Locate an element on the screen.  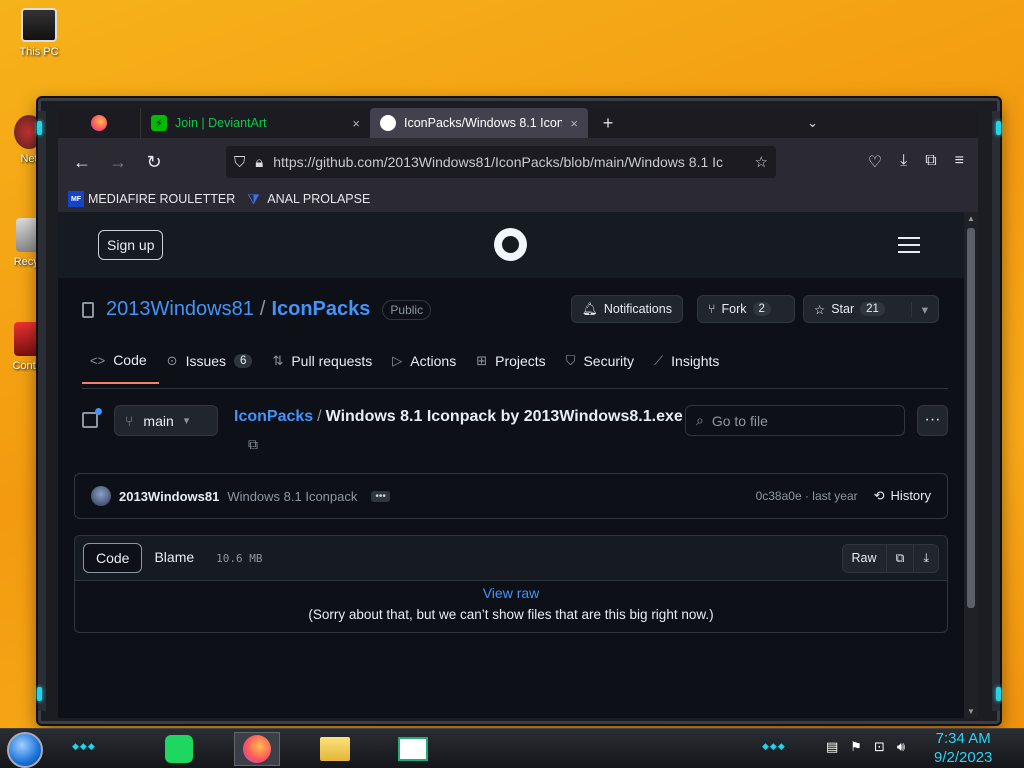
bookmark-second: ⧩ ANAL PROLAPSE is located at coordinates (308, 199).